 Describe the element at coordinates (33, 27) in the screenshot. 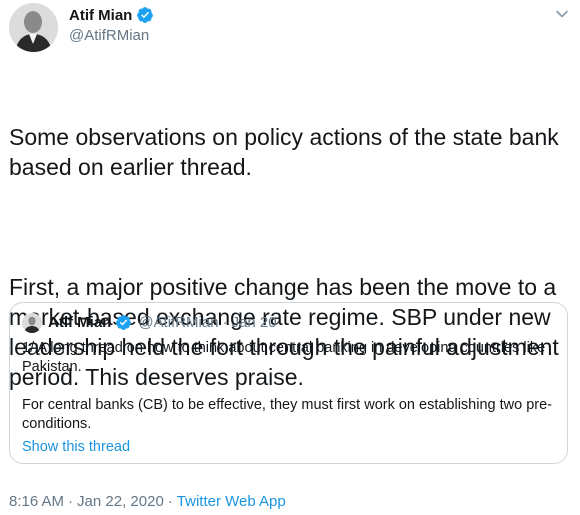

I see `avatar` at that location.